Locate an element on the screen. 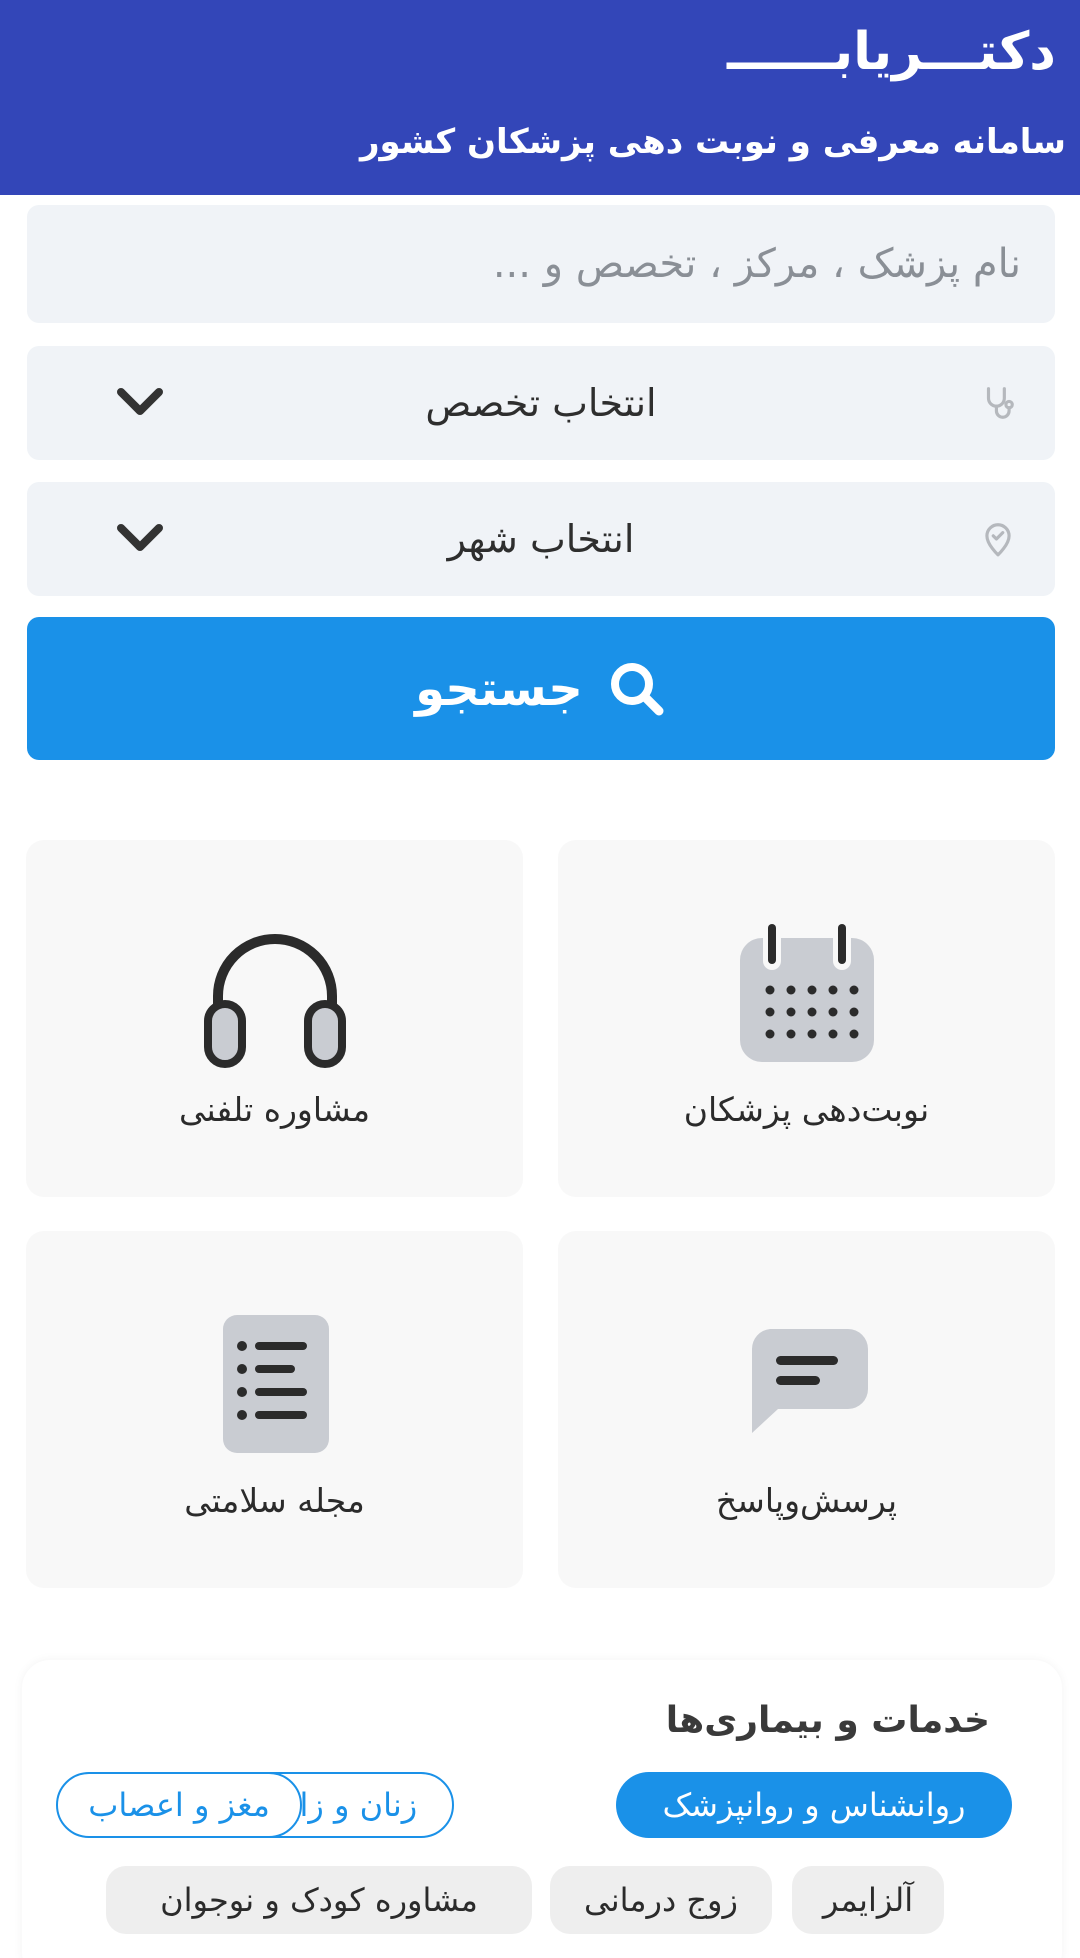 The width and height of the screenshot is (1080, 1958). health-magazine-card: مجله سلامتی is located at coordinates (274, 1409).